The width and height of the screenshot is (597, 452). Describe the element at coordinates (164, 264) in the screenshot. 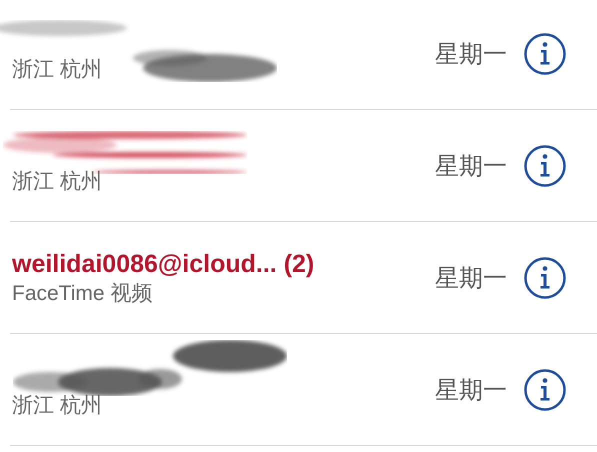

I see `caller-name: weilidai0086@icloud... (2)` at that location.